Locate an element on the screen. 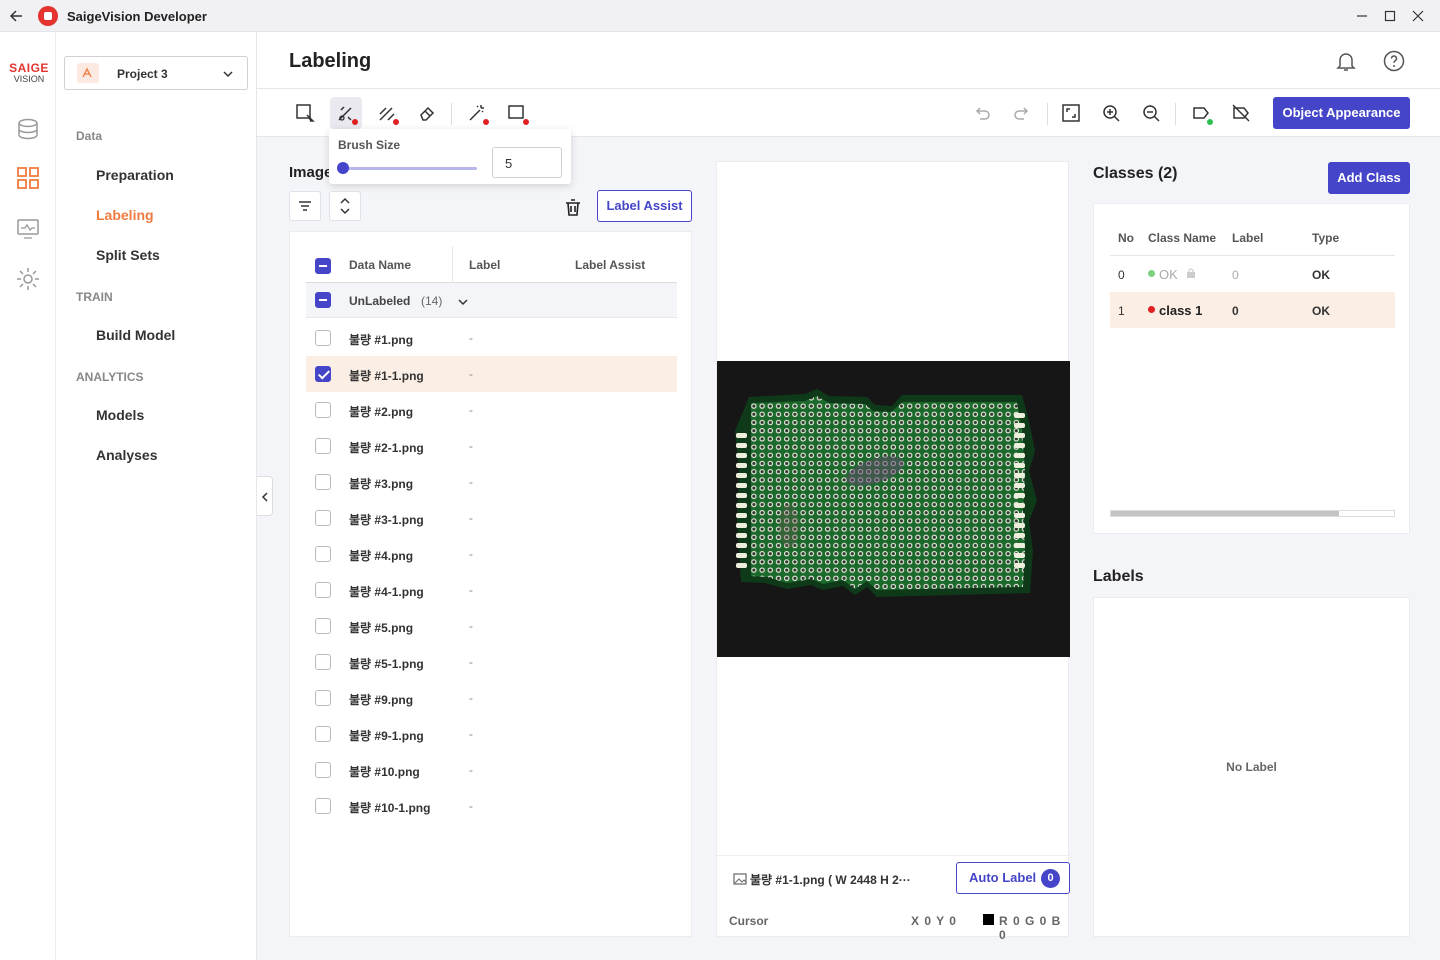 The image size is (1440, 960). select-tool-icon is located at coordinates (305, 113).